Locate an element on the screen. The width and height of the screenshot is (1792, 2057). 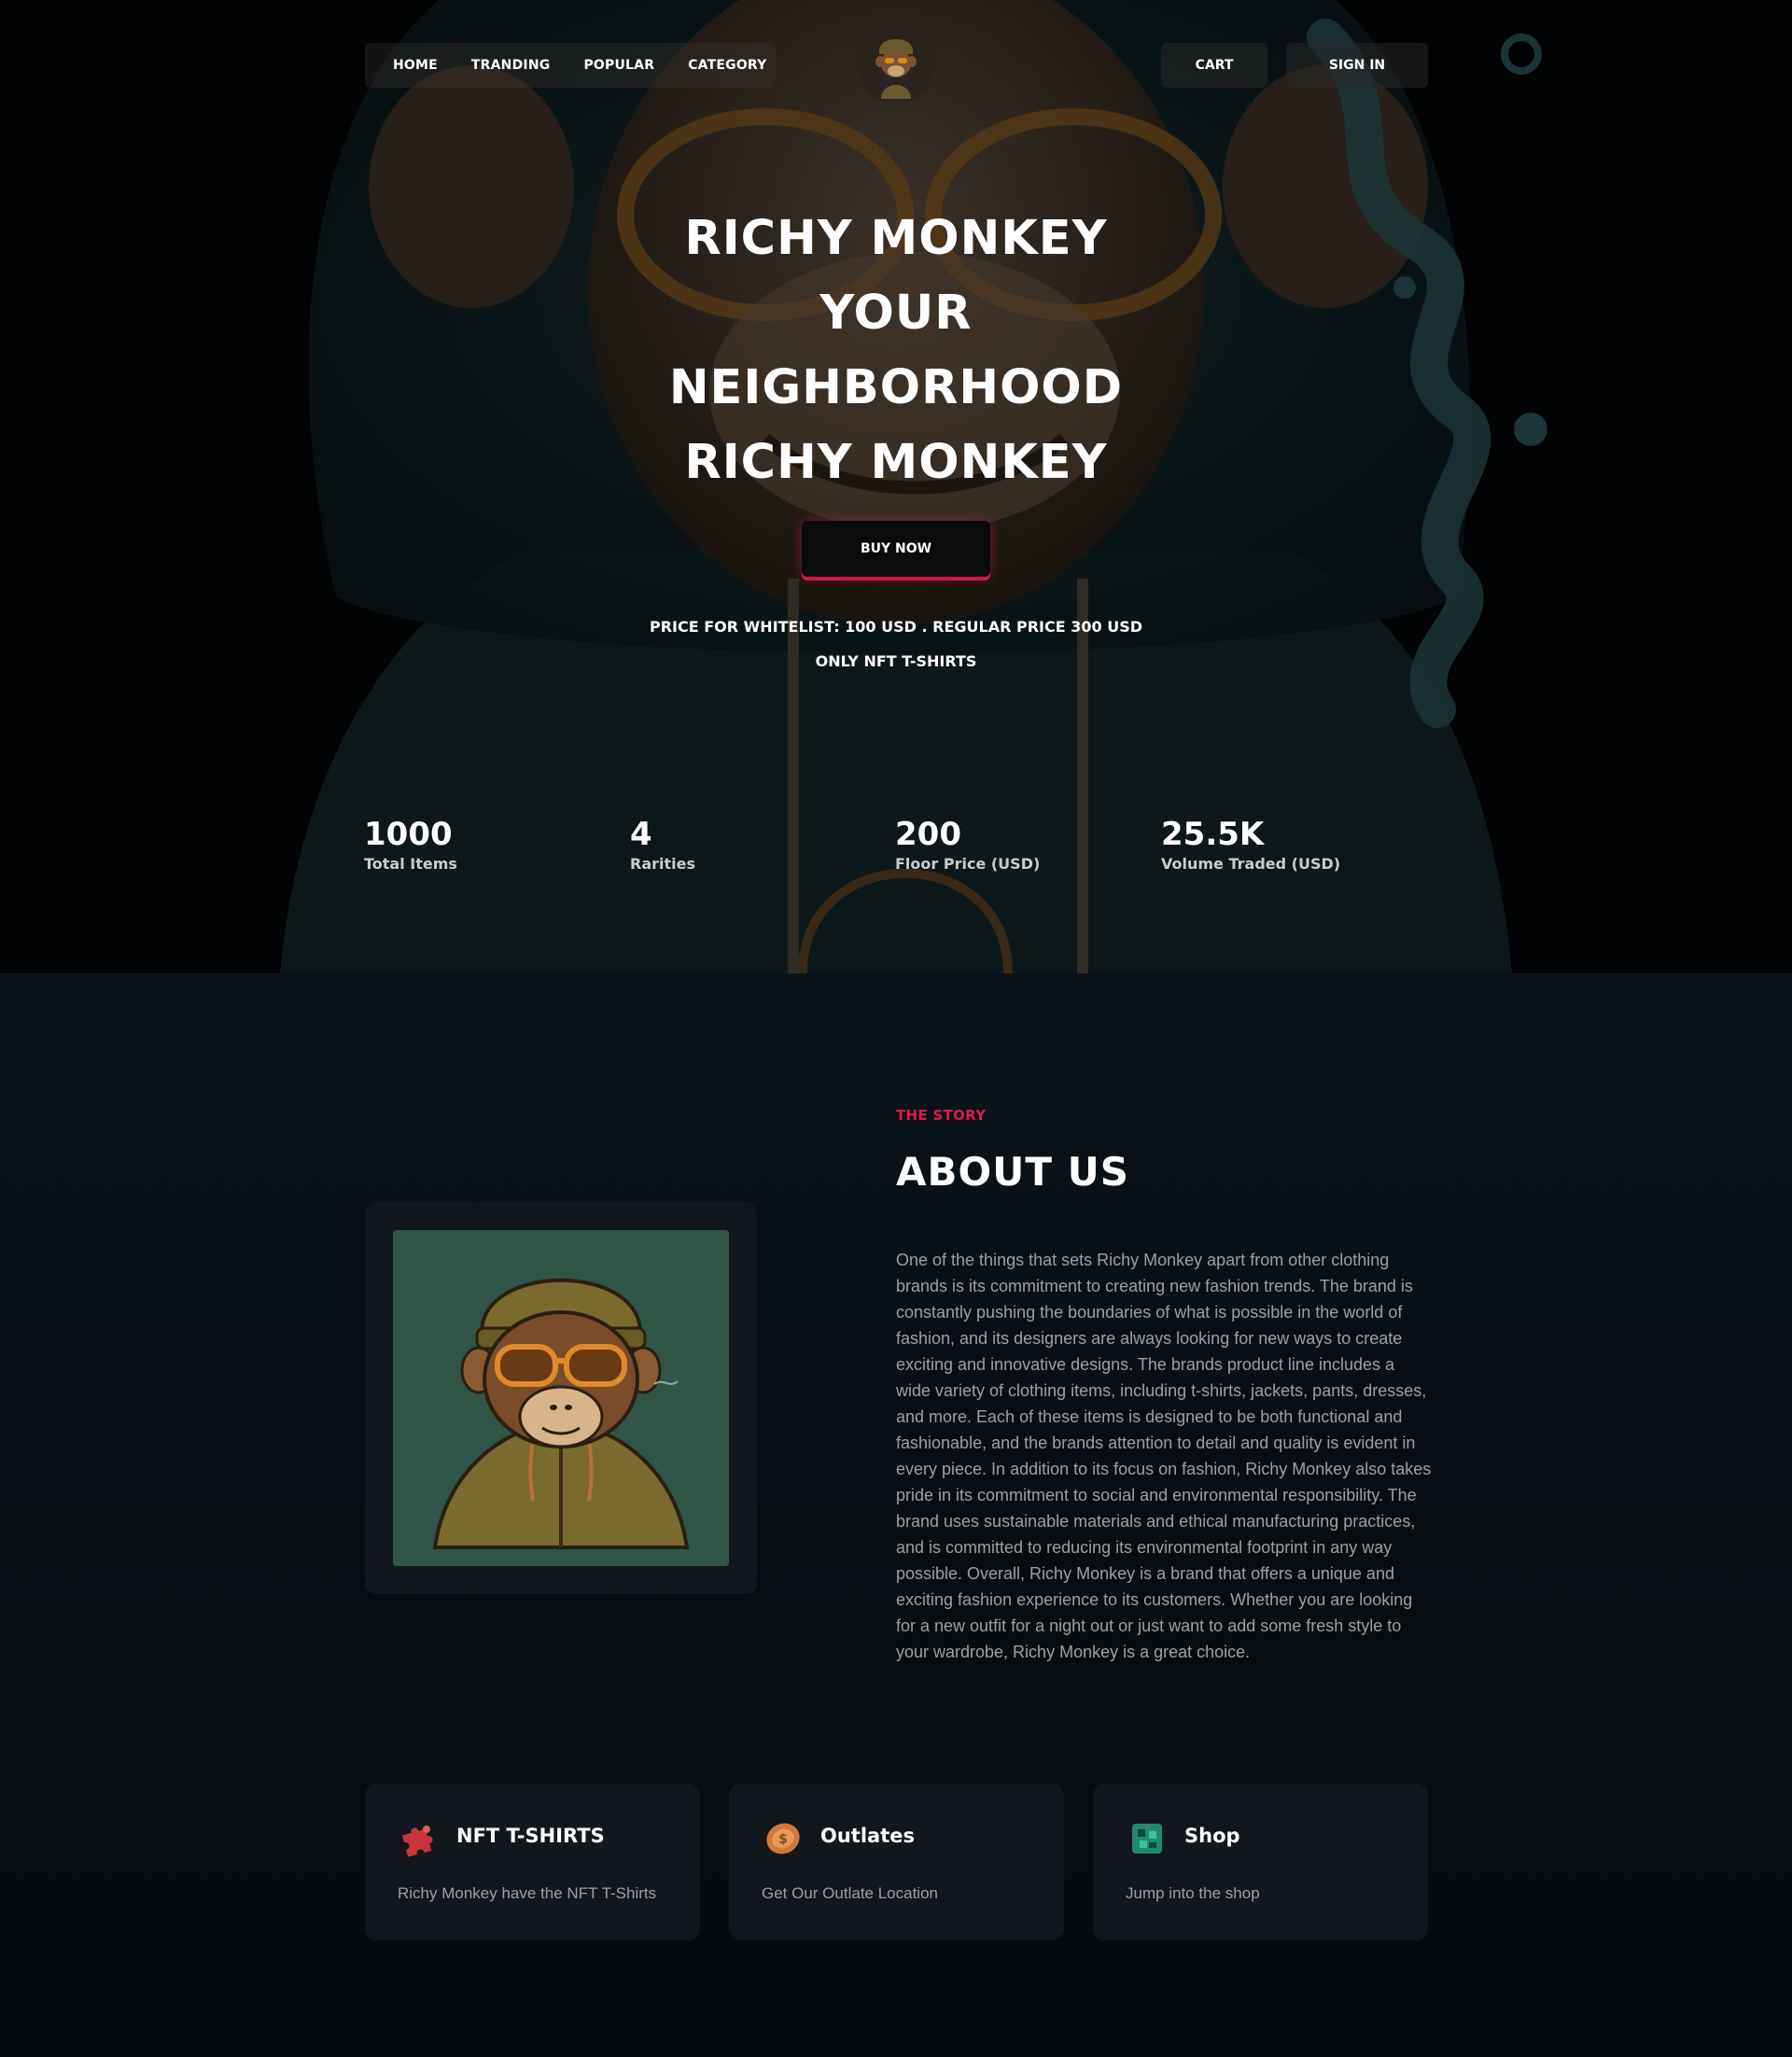
stat-label: Volume Traded (USD) is located at coordinates (1251, 864).